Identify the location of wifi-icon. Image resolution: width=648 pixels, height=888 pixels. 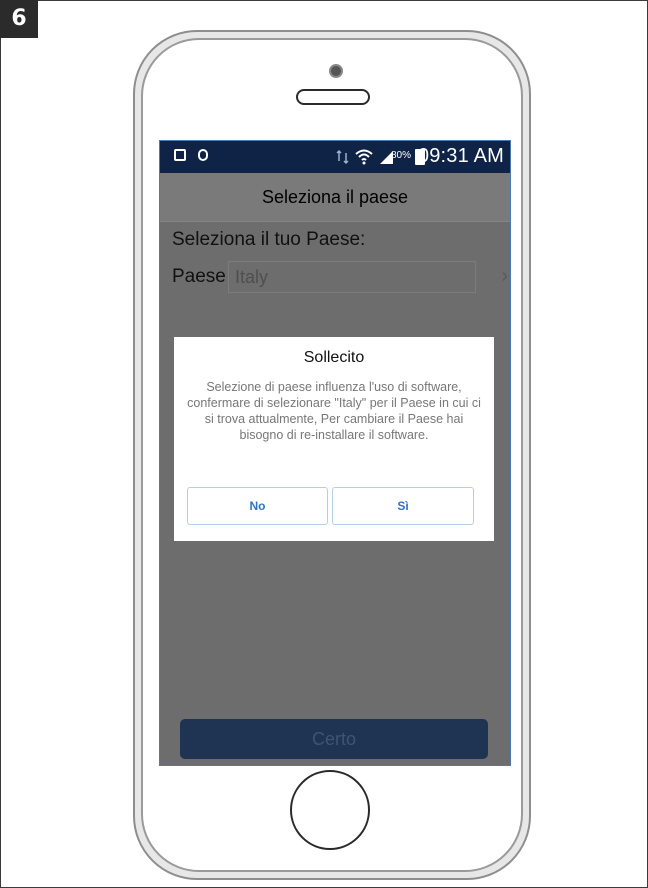
(364, 157).